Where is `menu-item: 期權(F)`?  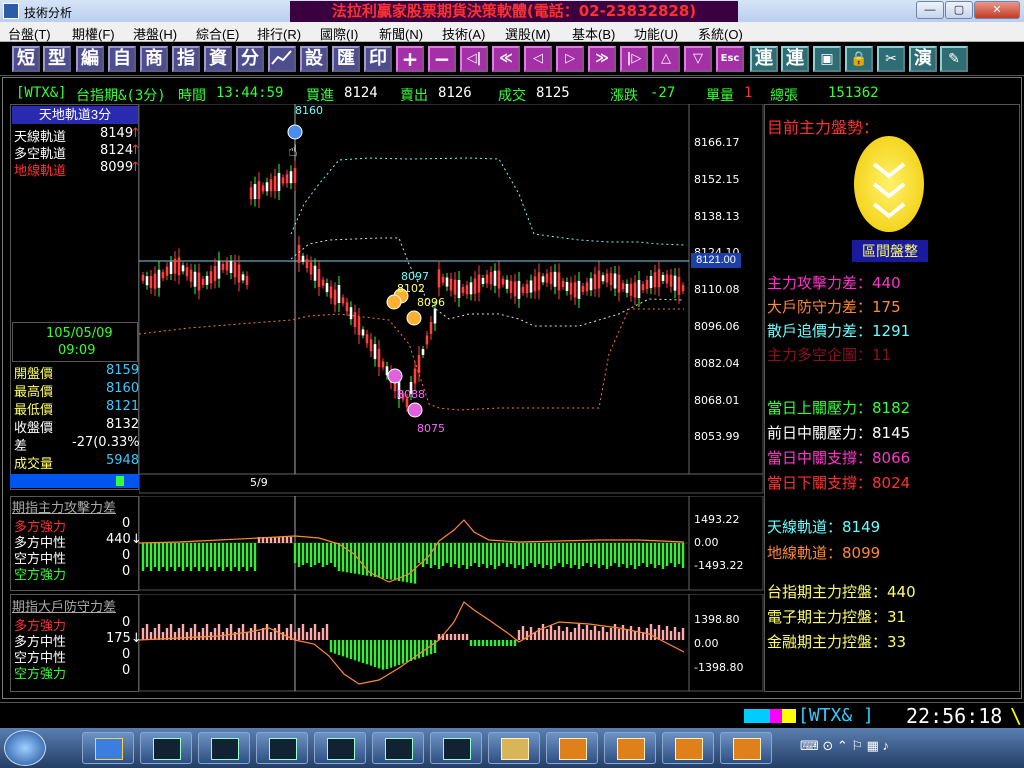 menu-item: 期權(F) is located at coordinates (93, 33).